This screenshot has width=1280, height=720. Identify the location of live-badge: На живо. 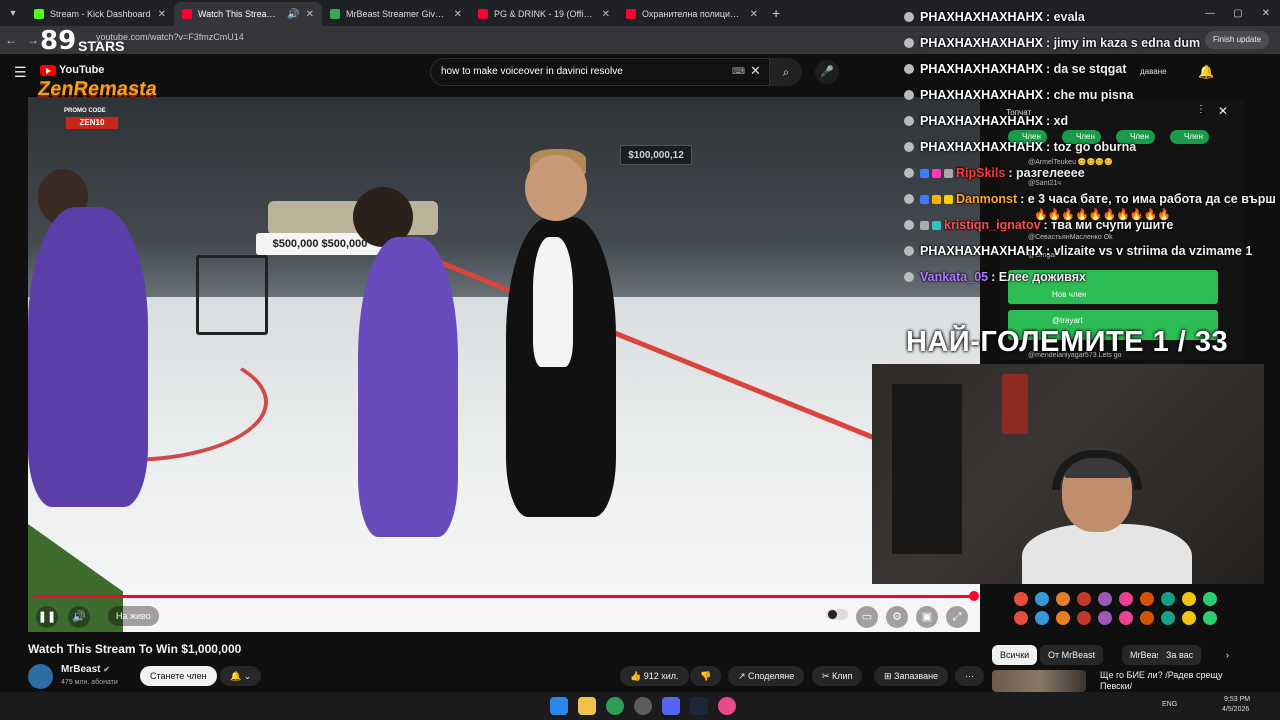
(133, 616).